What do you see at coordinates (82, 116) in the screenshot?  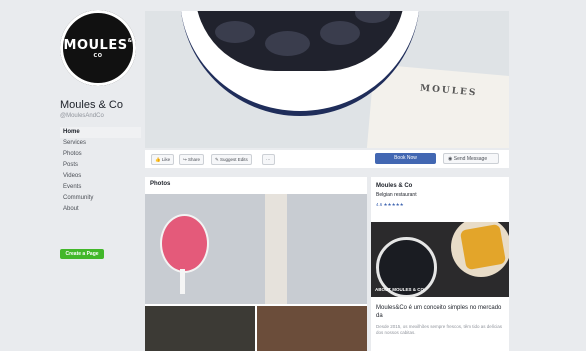 I see `page-handle: @MoulesAndCo` at bounding box center [82, 116].